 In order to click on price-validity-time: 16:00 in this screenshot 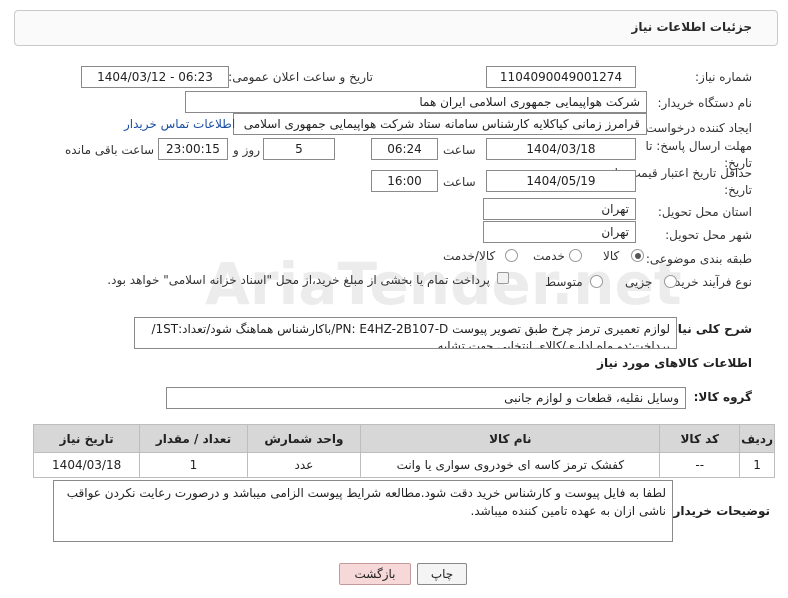, I will do `click(404, 181)`.